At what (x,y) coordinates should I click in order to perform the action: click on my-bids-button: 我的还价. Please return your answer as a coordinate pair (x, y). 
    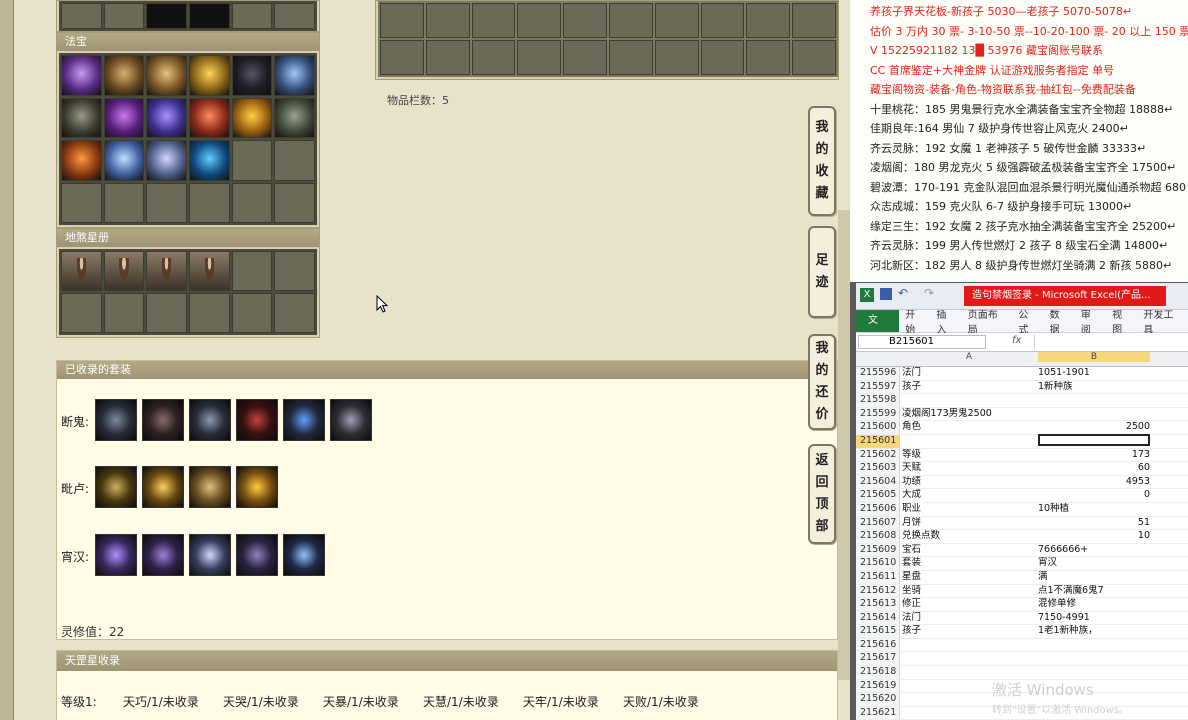
    Looking at the image, I should click on (822, 382).